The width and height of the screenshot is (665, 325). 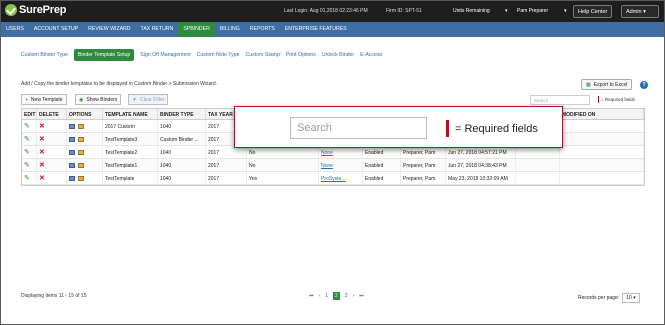 I want to click on firm-id: Firm ID: SPT-51, so click(x=404, y=11).